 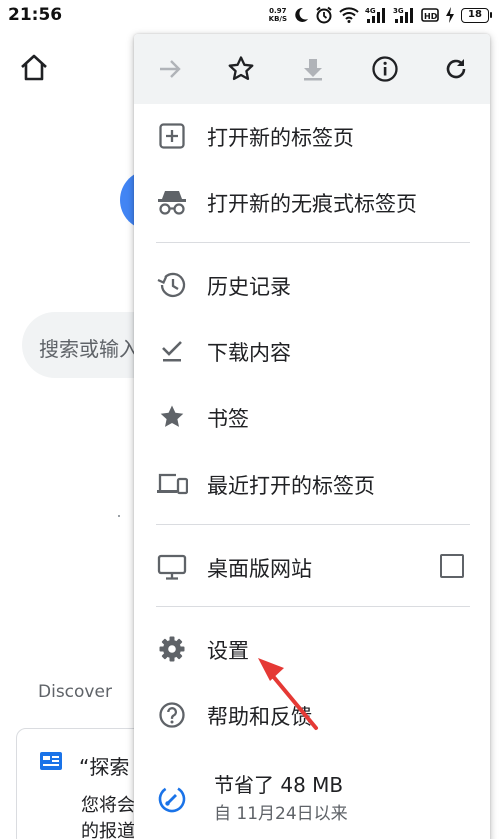 What do you see at coordinates (172, 351) in the screenshot?
I see `download-done-icon` at bounding box center [172, 351].